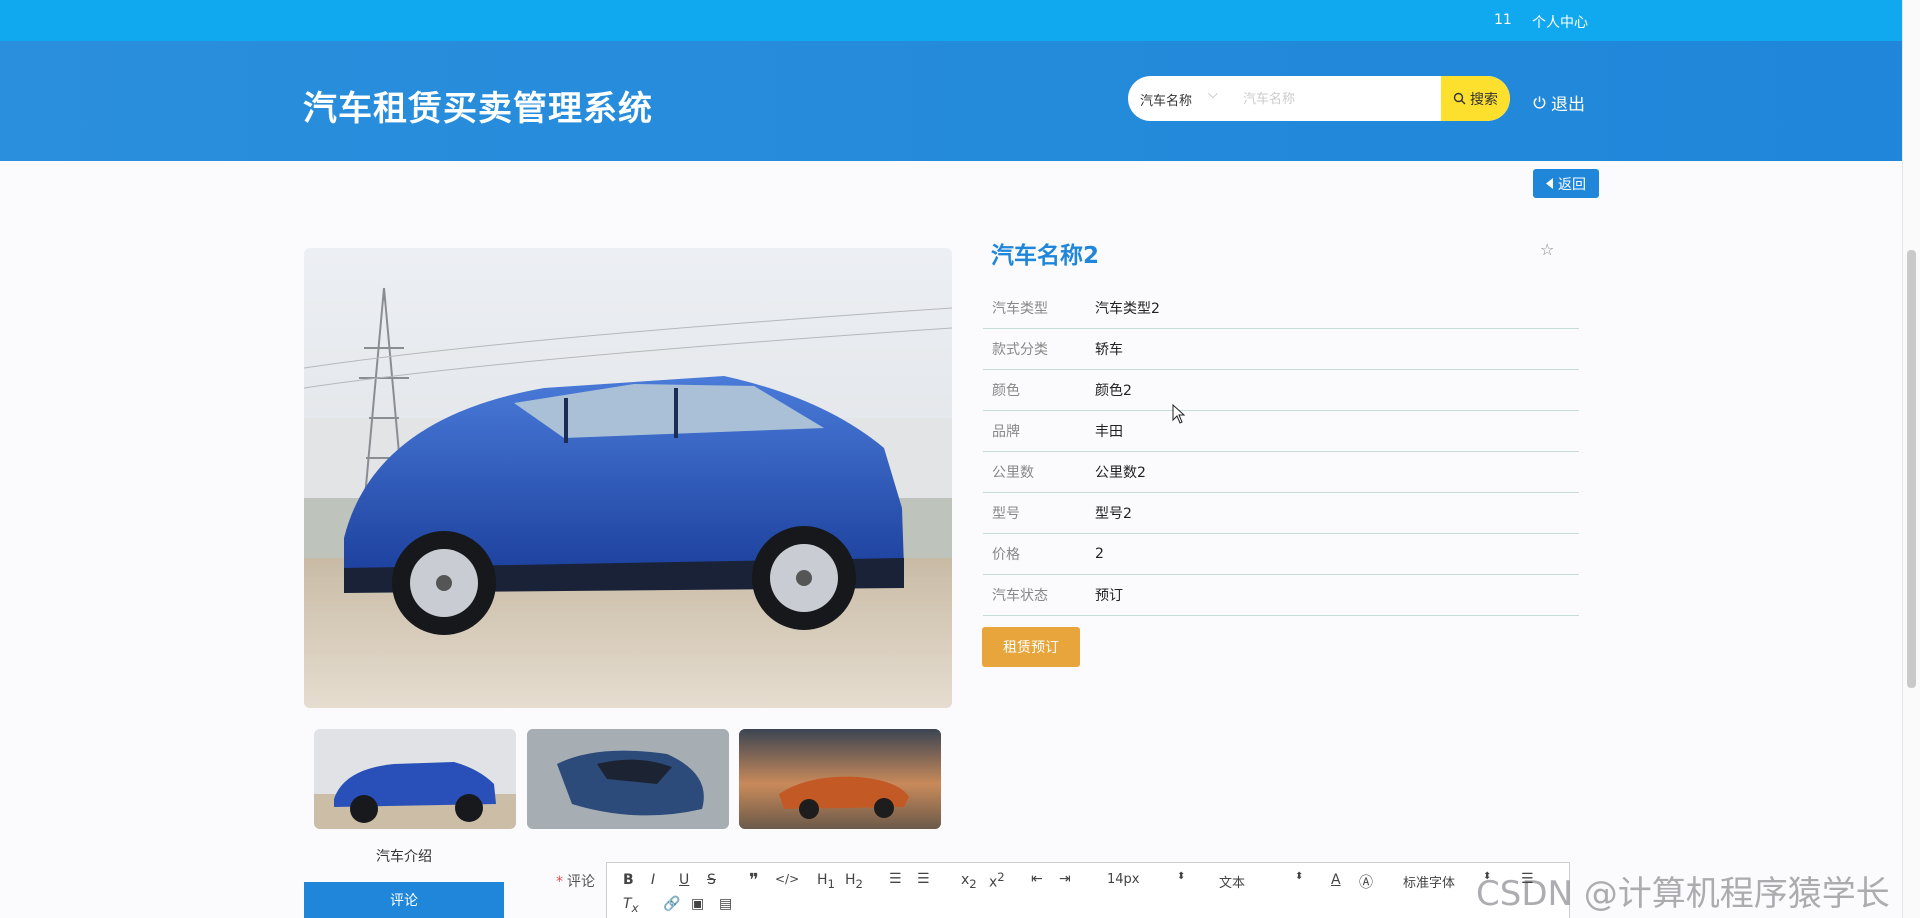  I want to click on blockquote-icon: ❞, so click(754, 880).